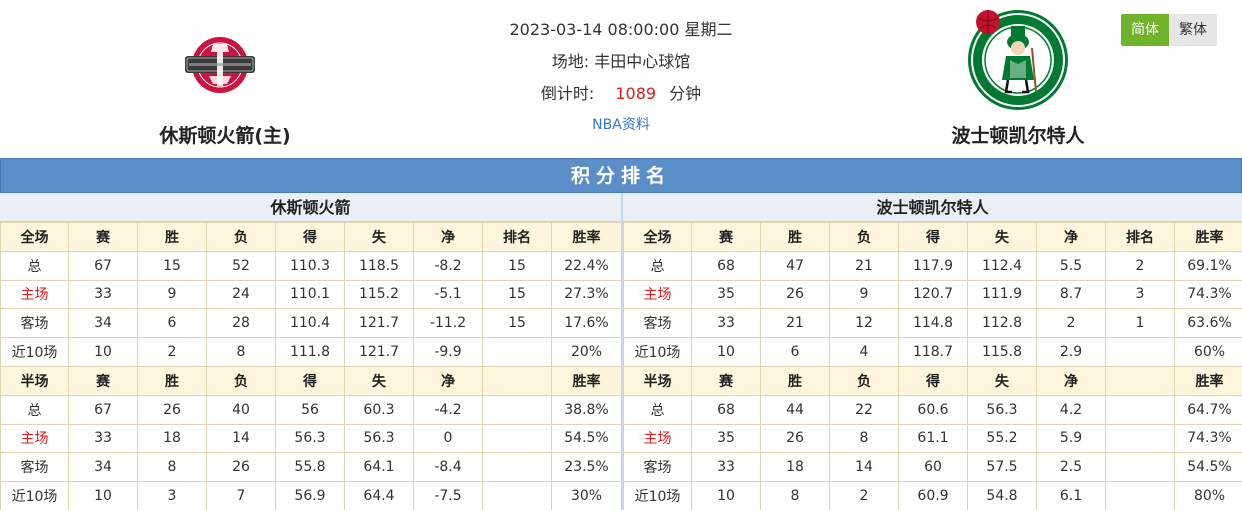  I want to click on table-cell: 4.2, so click(1071, 409).